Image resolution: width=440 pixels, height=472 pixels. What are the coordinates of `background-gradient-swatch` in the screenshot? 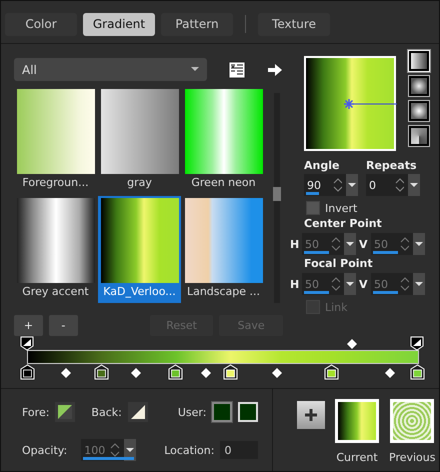 It's located at (138, 412).